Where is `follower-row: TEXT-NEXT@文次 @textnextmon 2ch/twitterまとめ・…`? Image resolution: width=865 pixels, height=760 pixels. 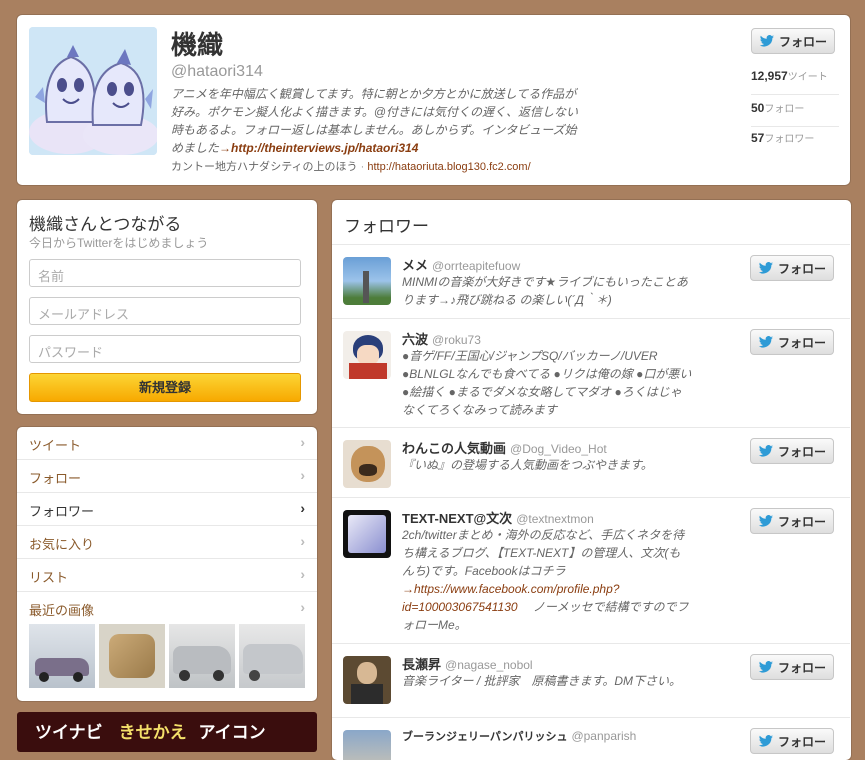 follower-row: TEXT-NEXT@文次 @textnextmon 2ch/twitterまとめ・… is located at coordinates (591, 570).